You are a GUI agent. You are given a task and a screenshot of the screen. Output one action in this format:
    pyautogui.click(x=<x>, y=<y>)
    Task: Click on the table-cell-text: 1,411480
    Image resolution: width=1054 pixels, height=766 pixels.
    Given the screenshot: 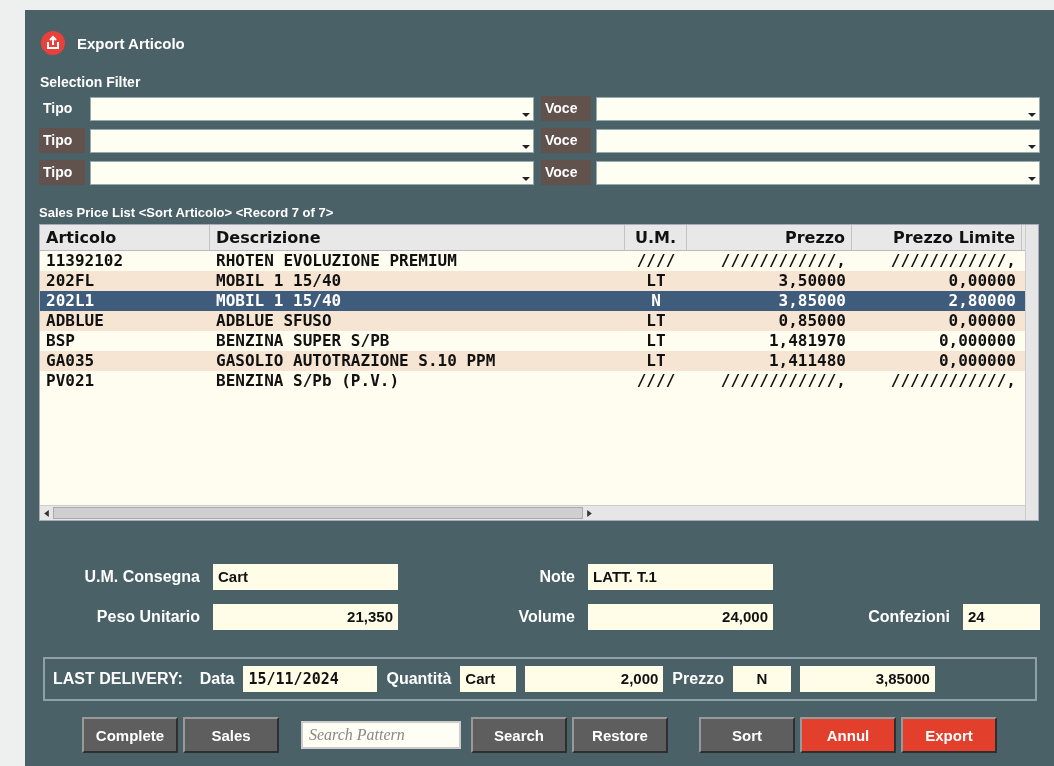 What is the action you would take?
    pyautogui.click(x=807, y=361)
    